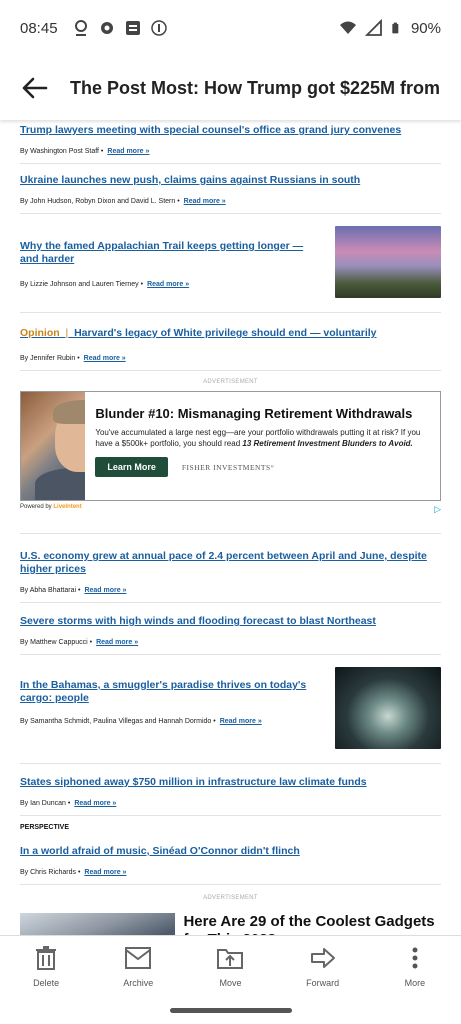  What do you see at coordinates (46, 983) in the screenshot?
I see `delete-label: Delete` at bounding box center [46, 983].